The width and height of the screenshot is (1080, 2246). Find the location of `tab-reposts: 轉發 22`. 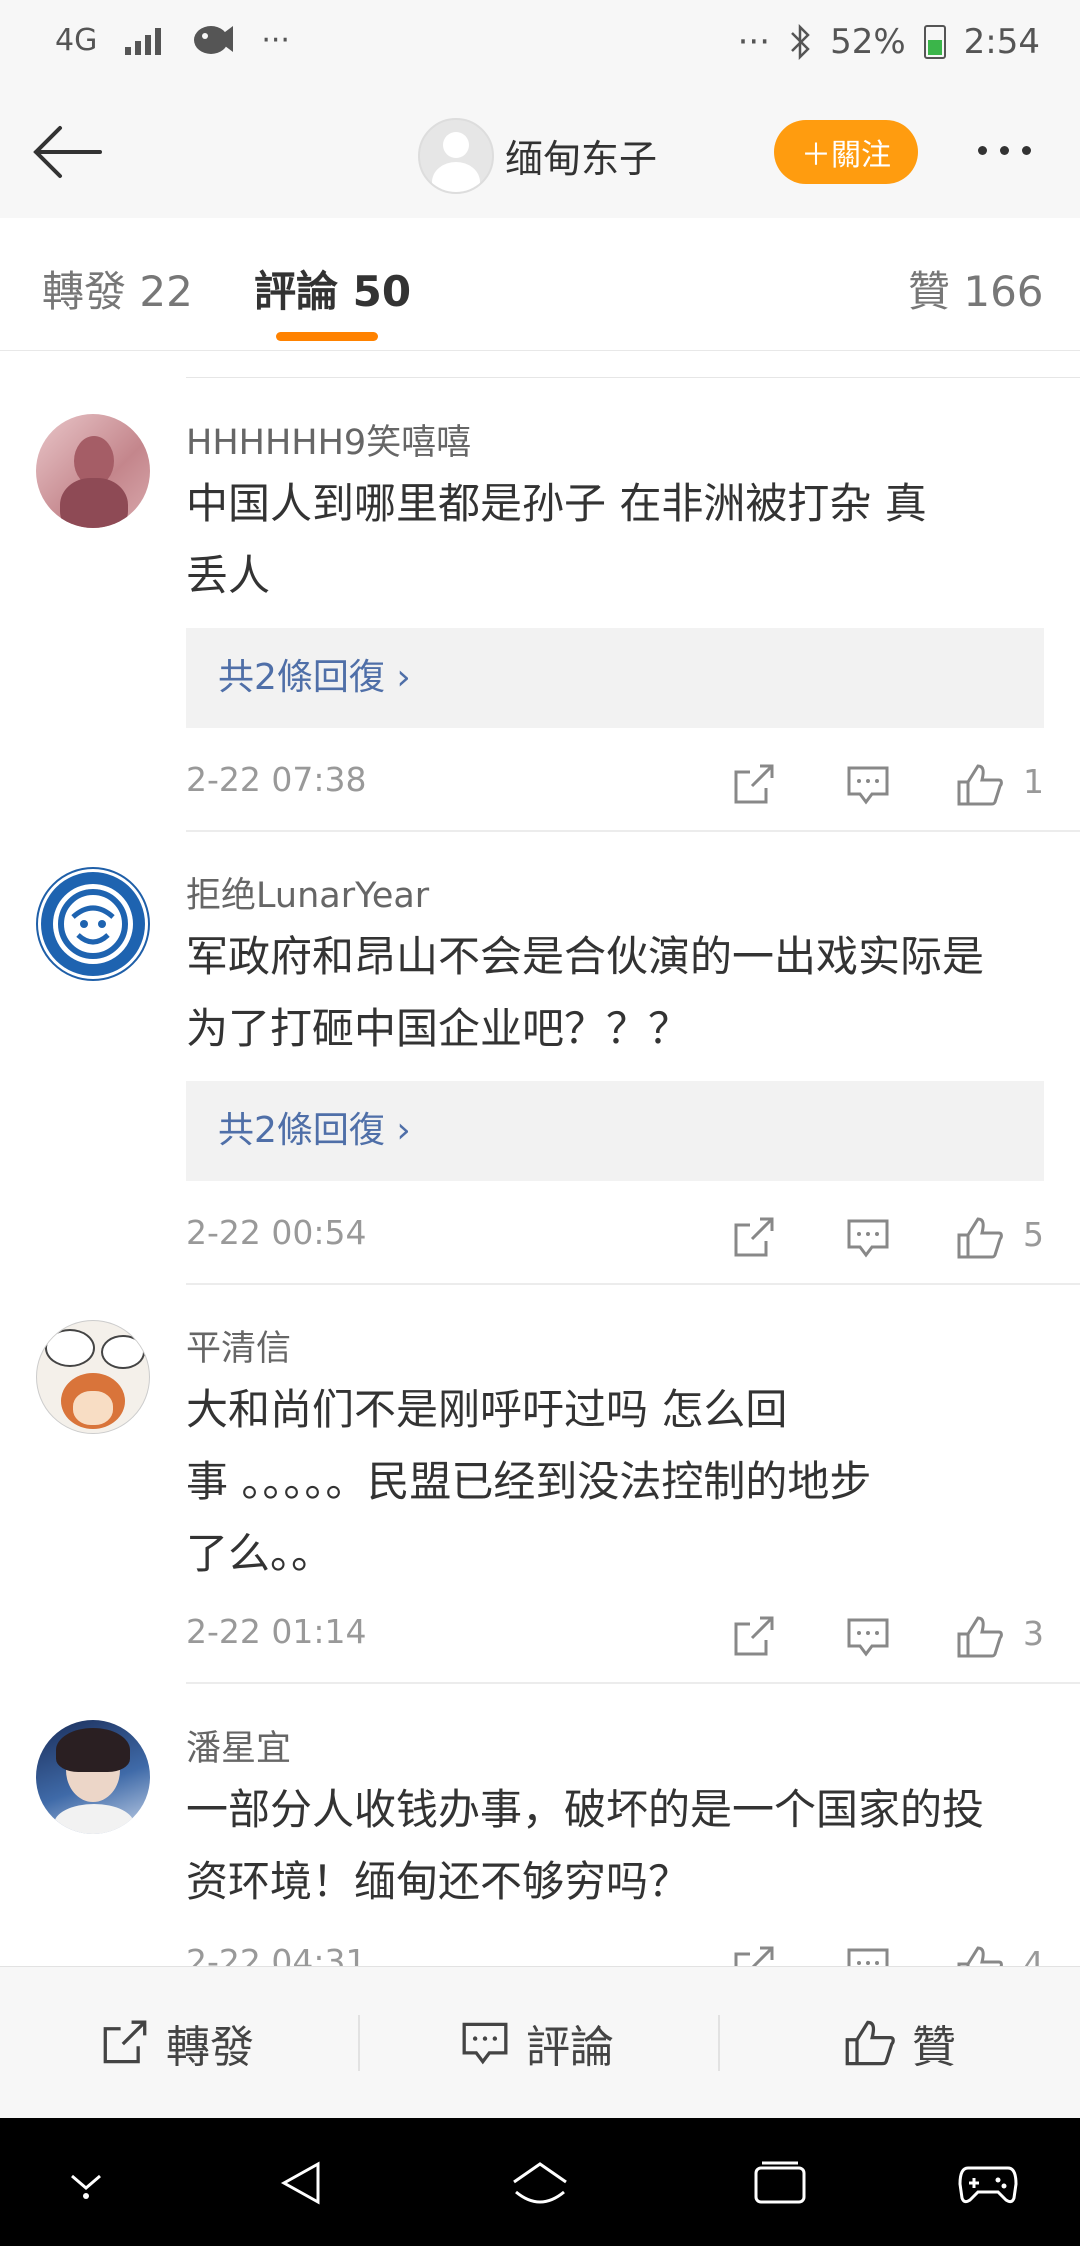

tab-reposts: 轉發 22 is located at coordinates (117, 288).